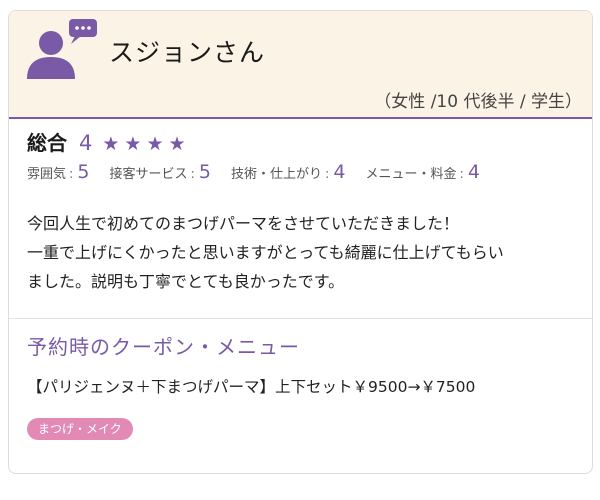 The image size is (600, 500). What do you see at coordinates (411, 174) in the screenshot?
I see `sub-rating-label: メニュー・料金` at bounding box center [411, 174].